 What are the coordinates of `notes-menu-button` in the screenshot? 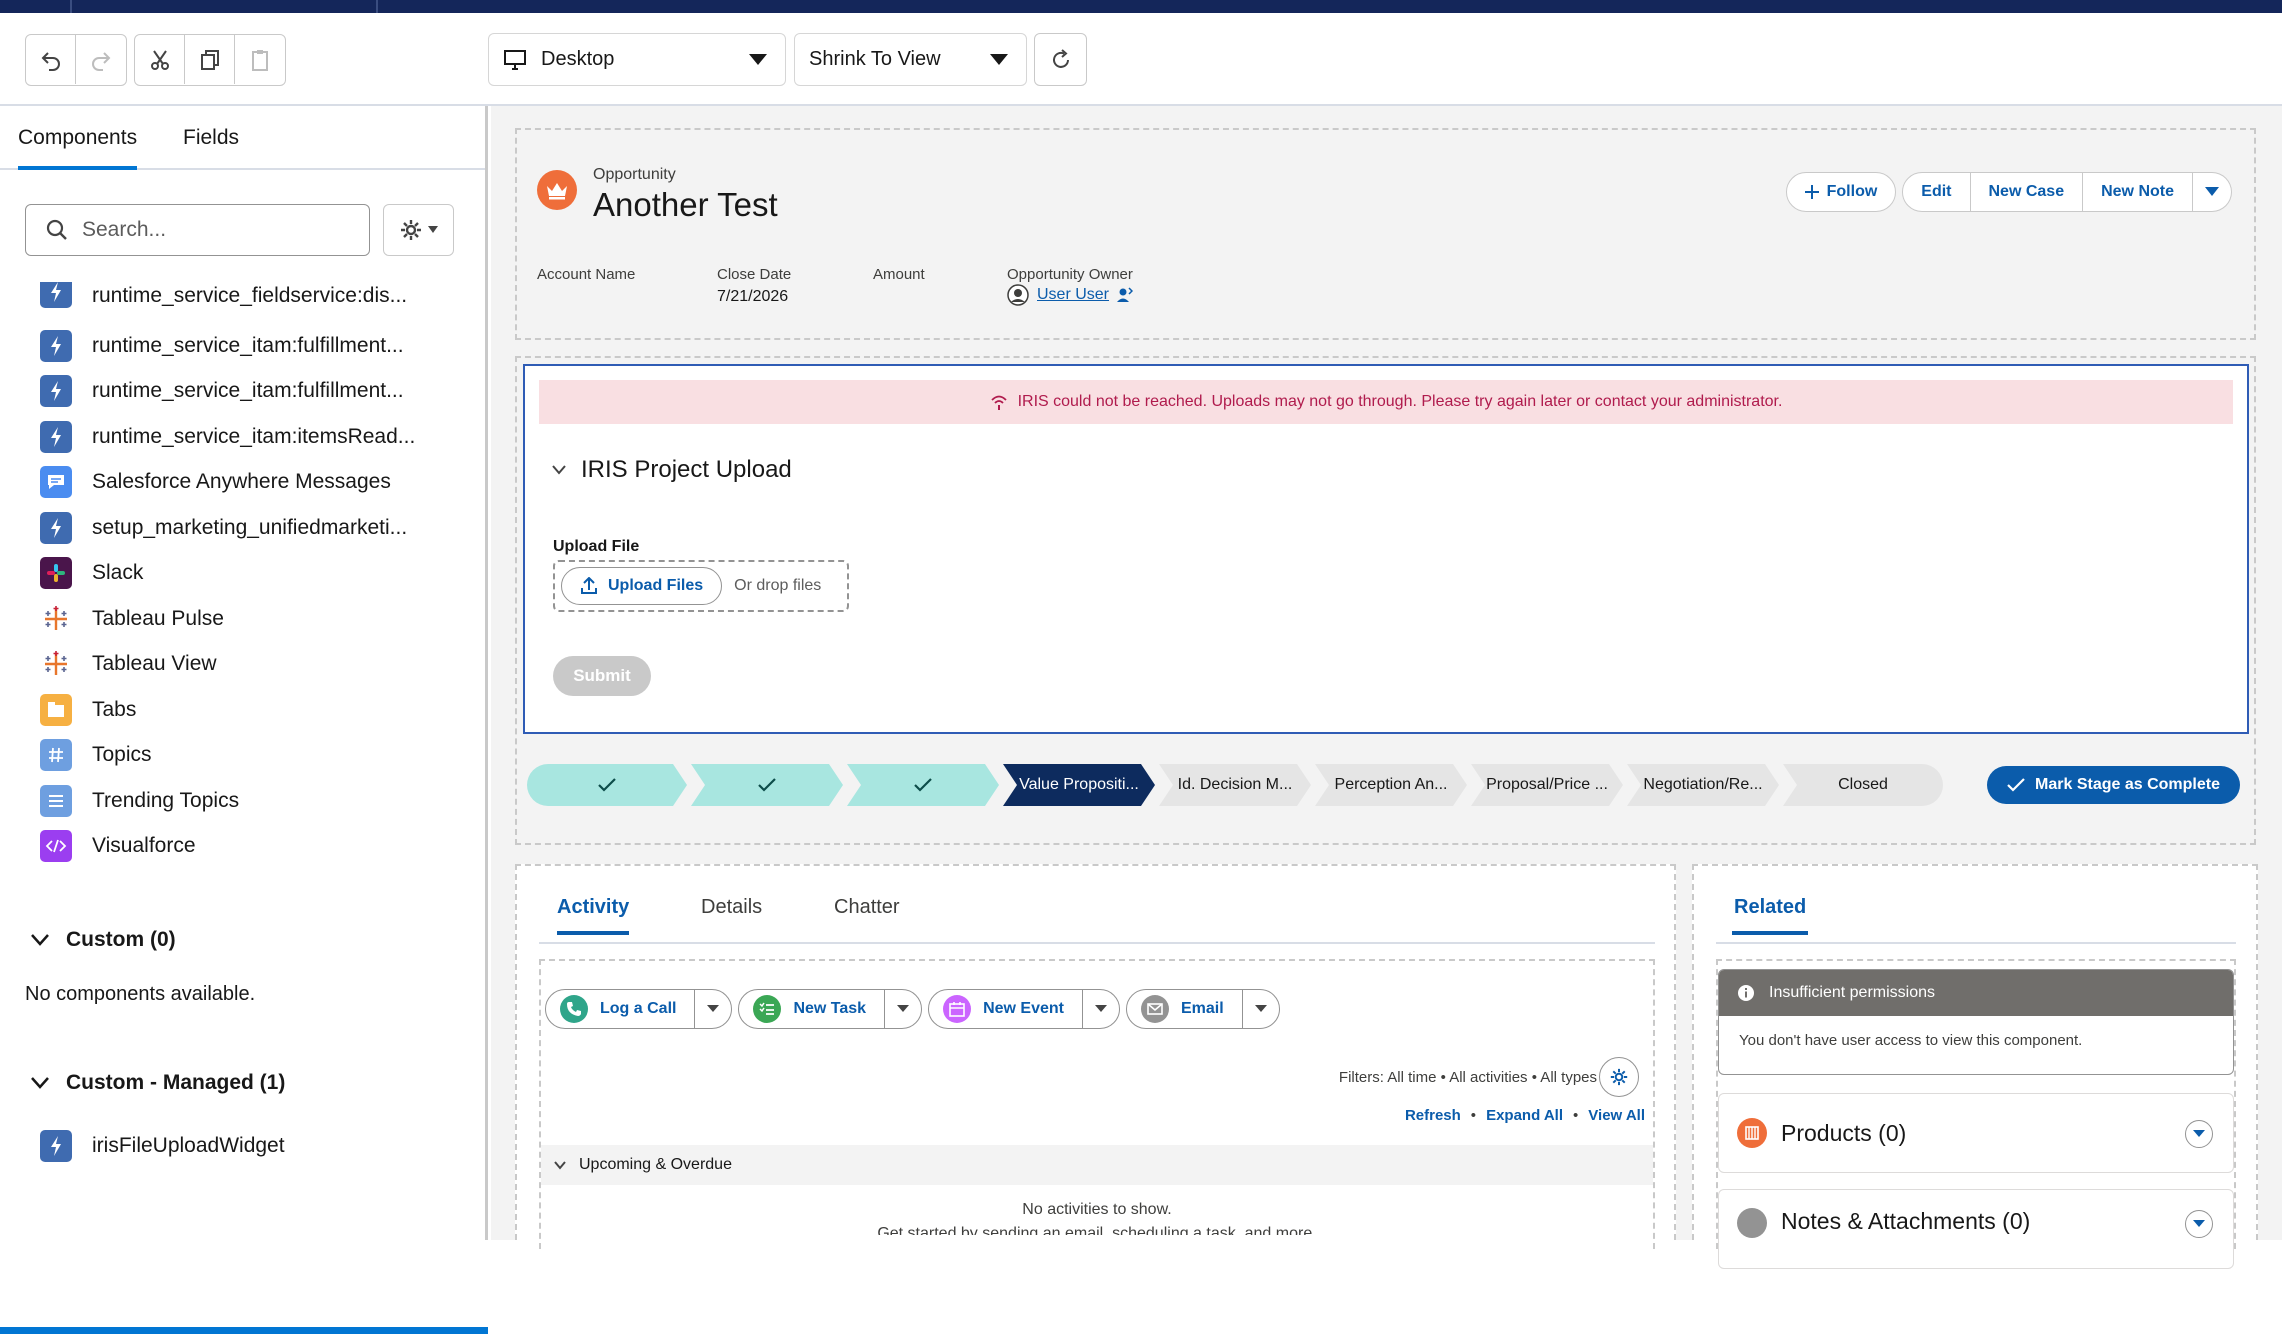 It's located at (2199, 1224).